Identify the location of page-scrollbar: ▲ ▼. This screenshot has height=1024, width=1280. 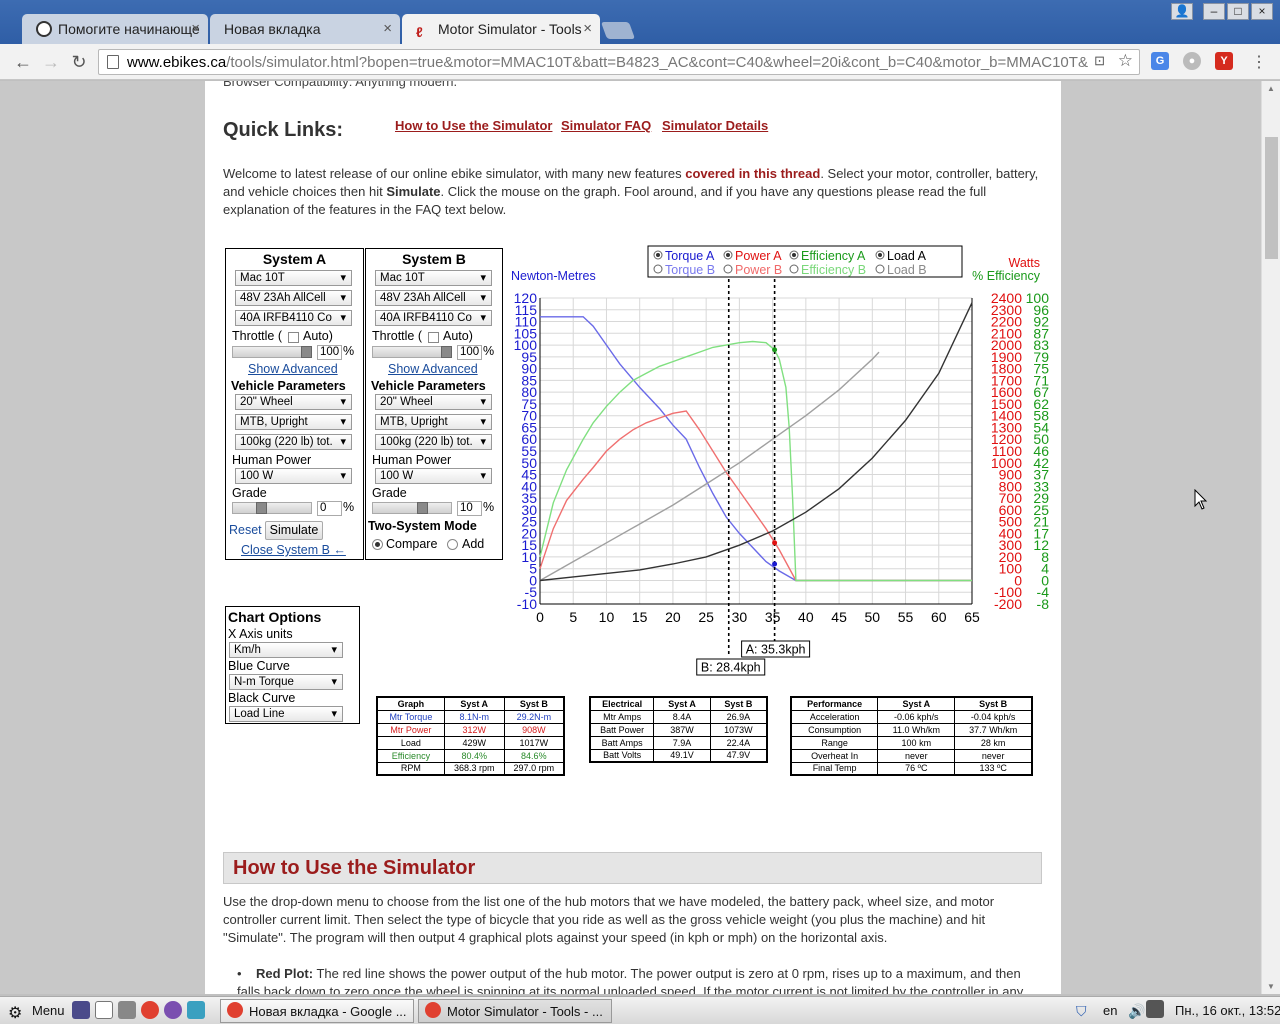
(1270, 537).